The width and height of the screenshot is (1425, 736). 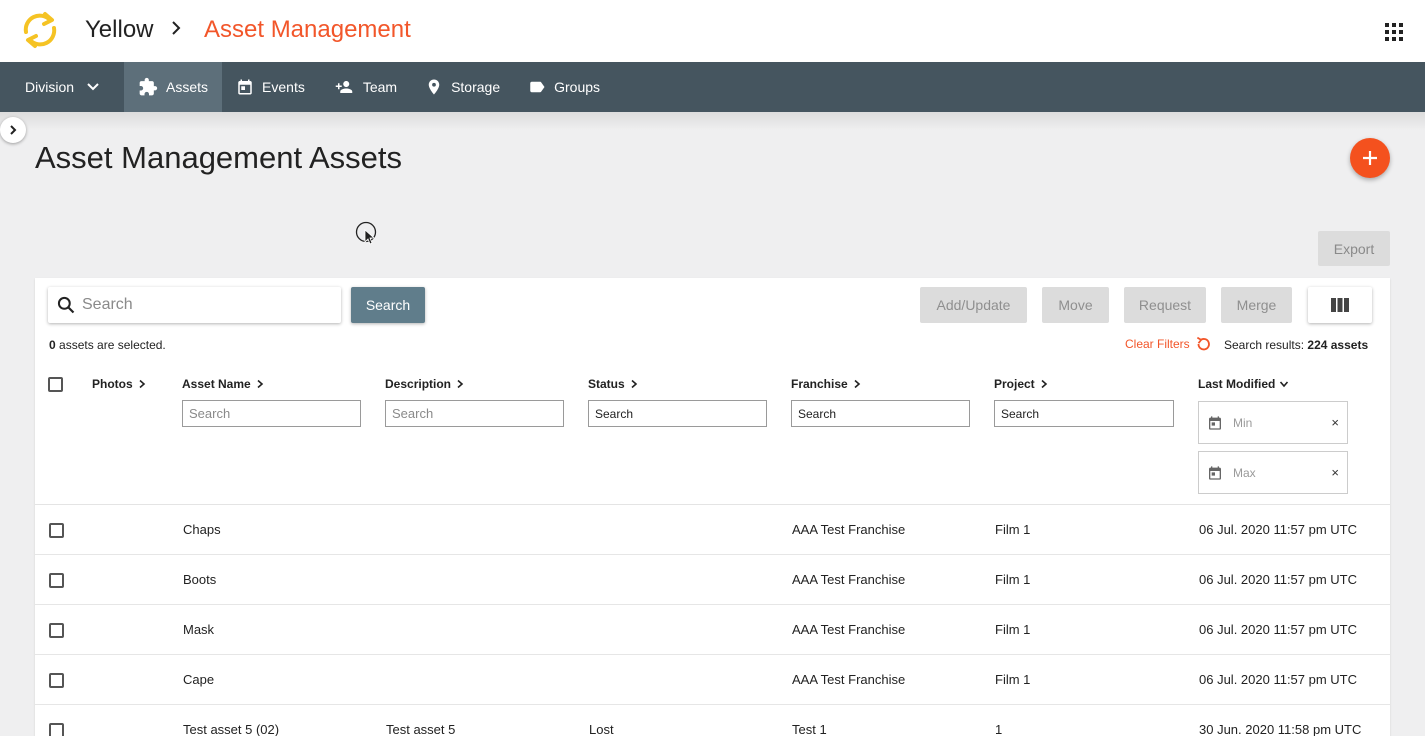 What do you see at coordinates (366, 233) in the screenshot?
I see `mouse-cursor-icon` at bounding box center [366, 233].